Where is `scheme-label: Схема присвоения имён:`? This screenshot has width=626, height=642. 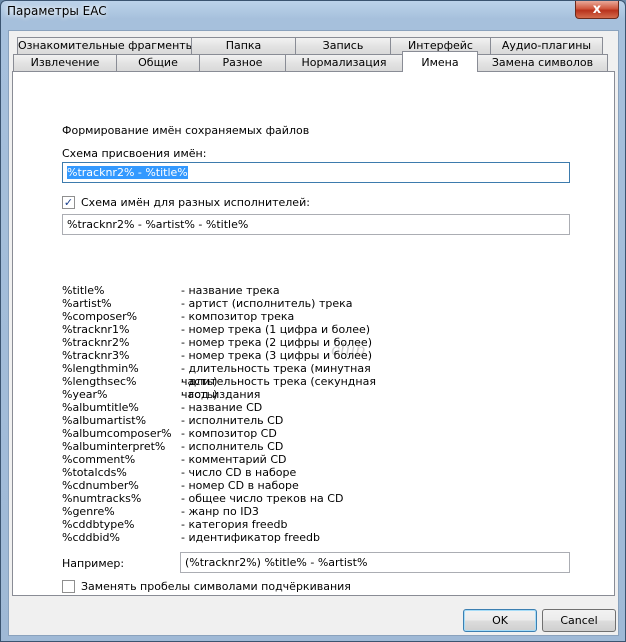 scheme-label: Схема присвоения имён: is located at coordinates (134, 153).